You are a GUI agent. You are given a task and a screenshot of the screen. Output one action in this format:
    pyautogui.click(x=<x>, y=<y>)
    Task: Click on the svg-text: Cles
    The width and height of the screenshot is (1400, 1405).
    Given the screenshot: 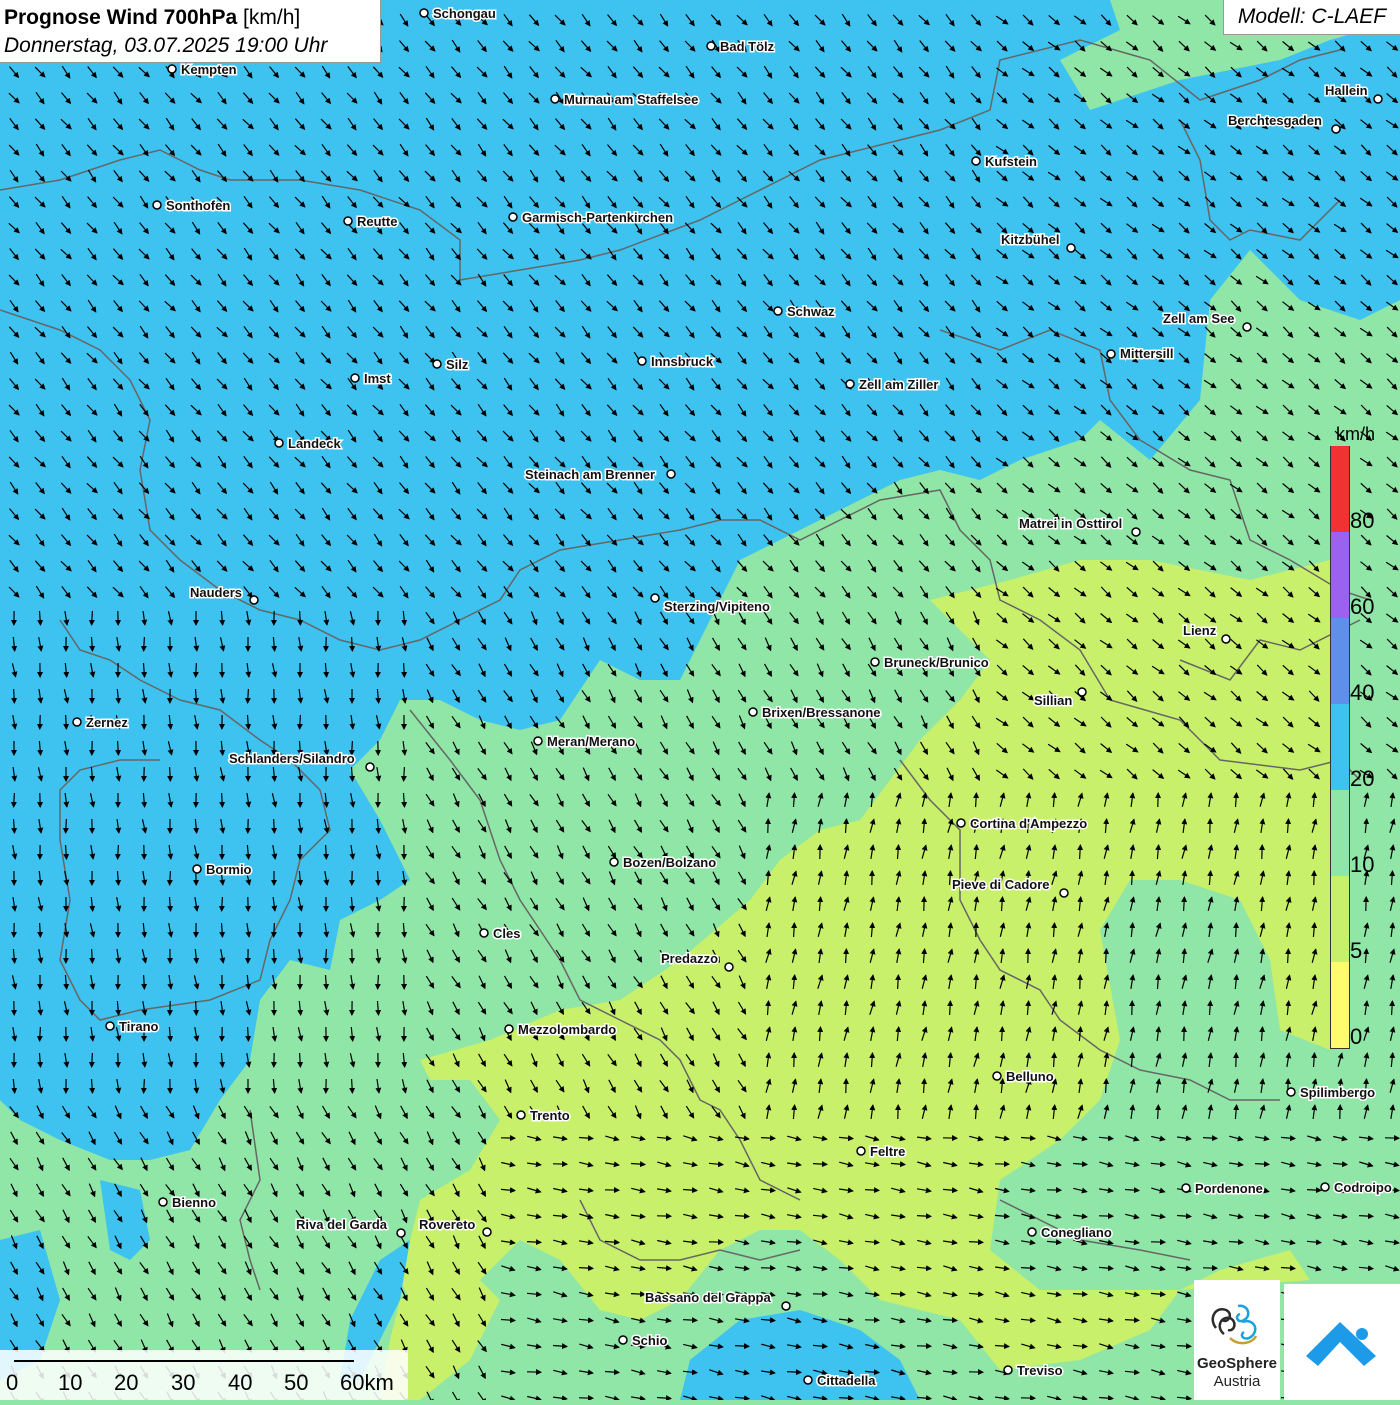 What is the action you would take?
    pyautogui.click(x=506, y=933)
    